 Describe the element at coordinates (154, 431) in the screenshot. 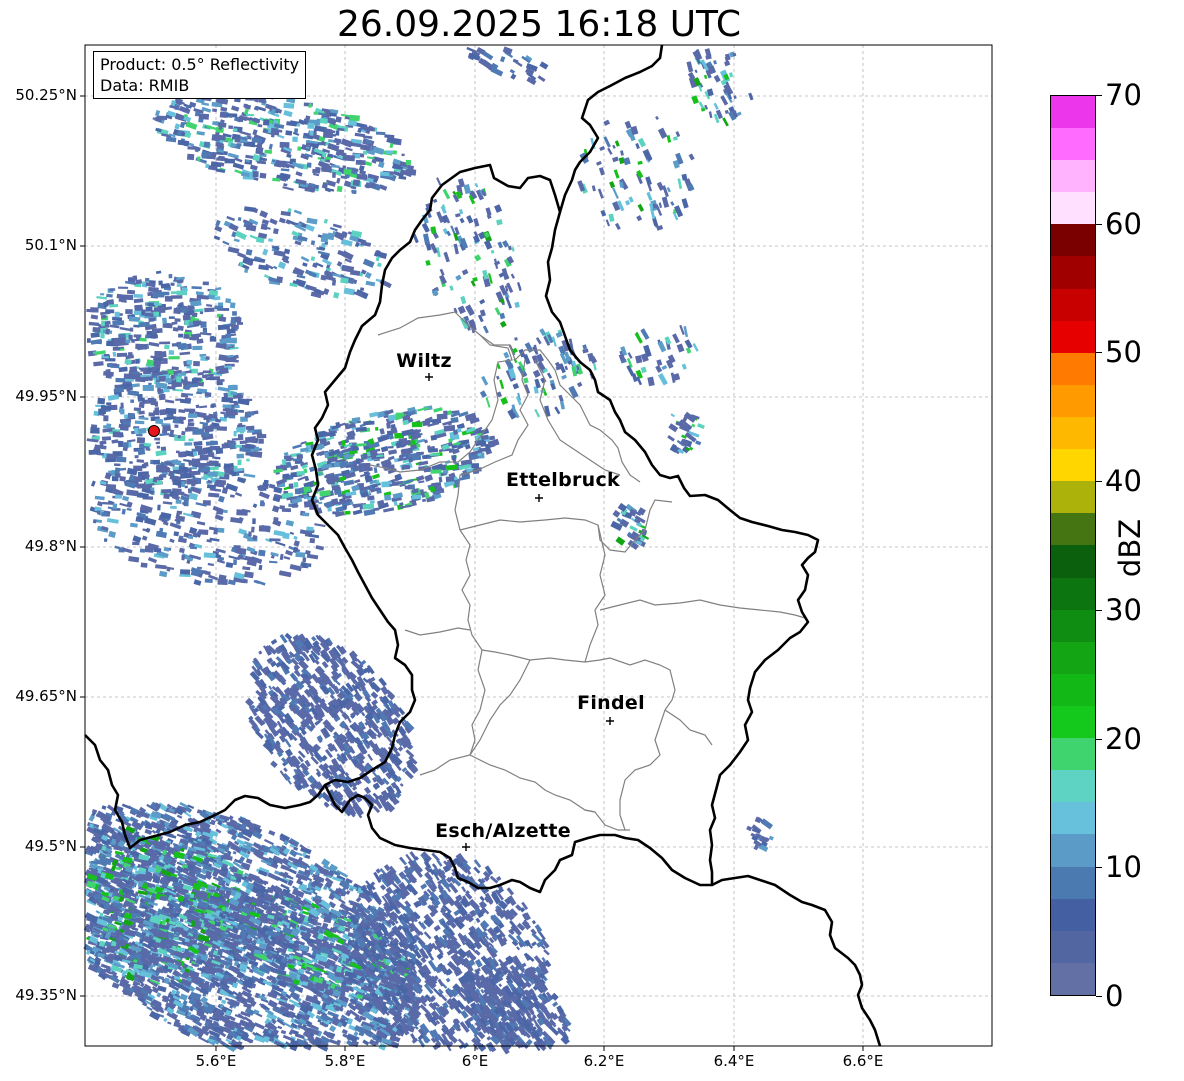

I see `radar-site-marker` at that location.